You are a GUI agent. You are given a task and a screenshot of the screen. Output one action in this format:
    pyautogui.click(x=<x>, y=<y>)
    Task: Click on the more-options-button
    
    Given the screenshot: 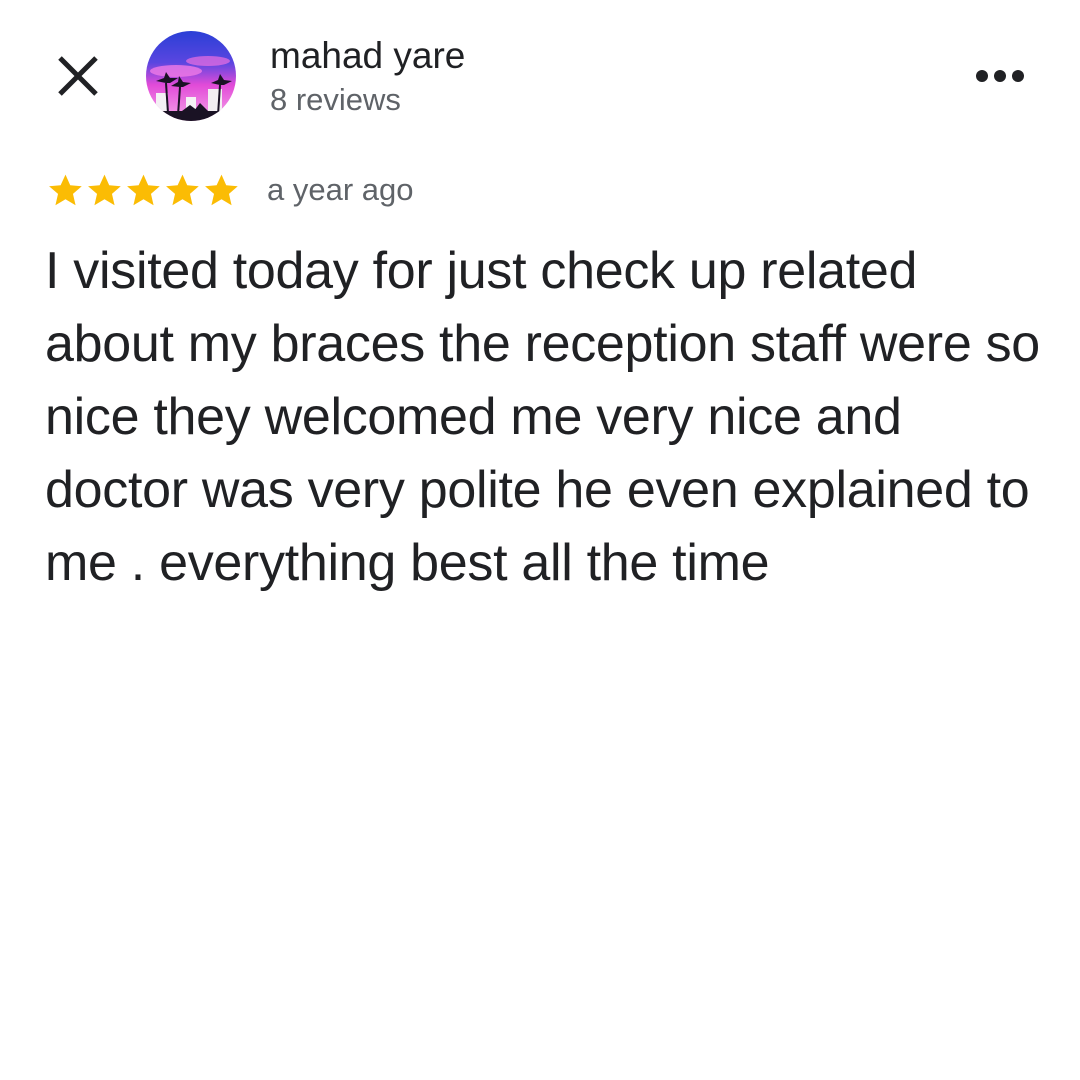 What is the action you would take?
    pyautogui.click(x=1000, y=76)
    